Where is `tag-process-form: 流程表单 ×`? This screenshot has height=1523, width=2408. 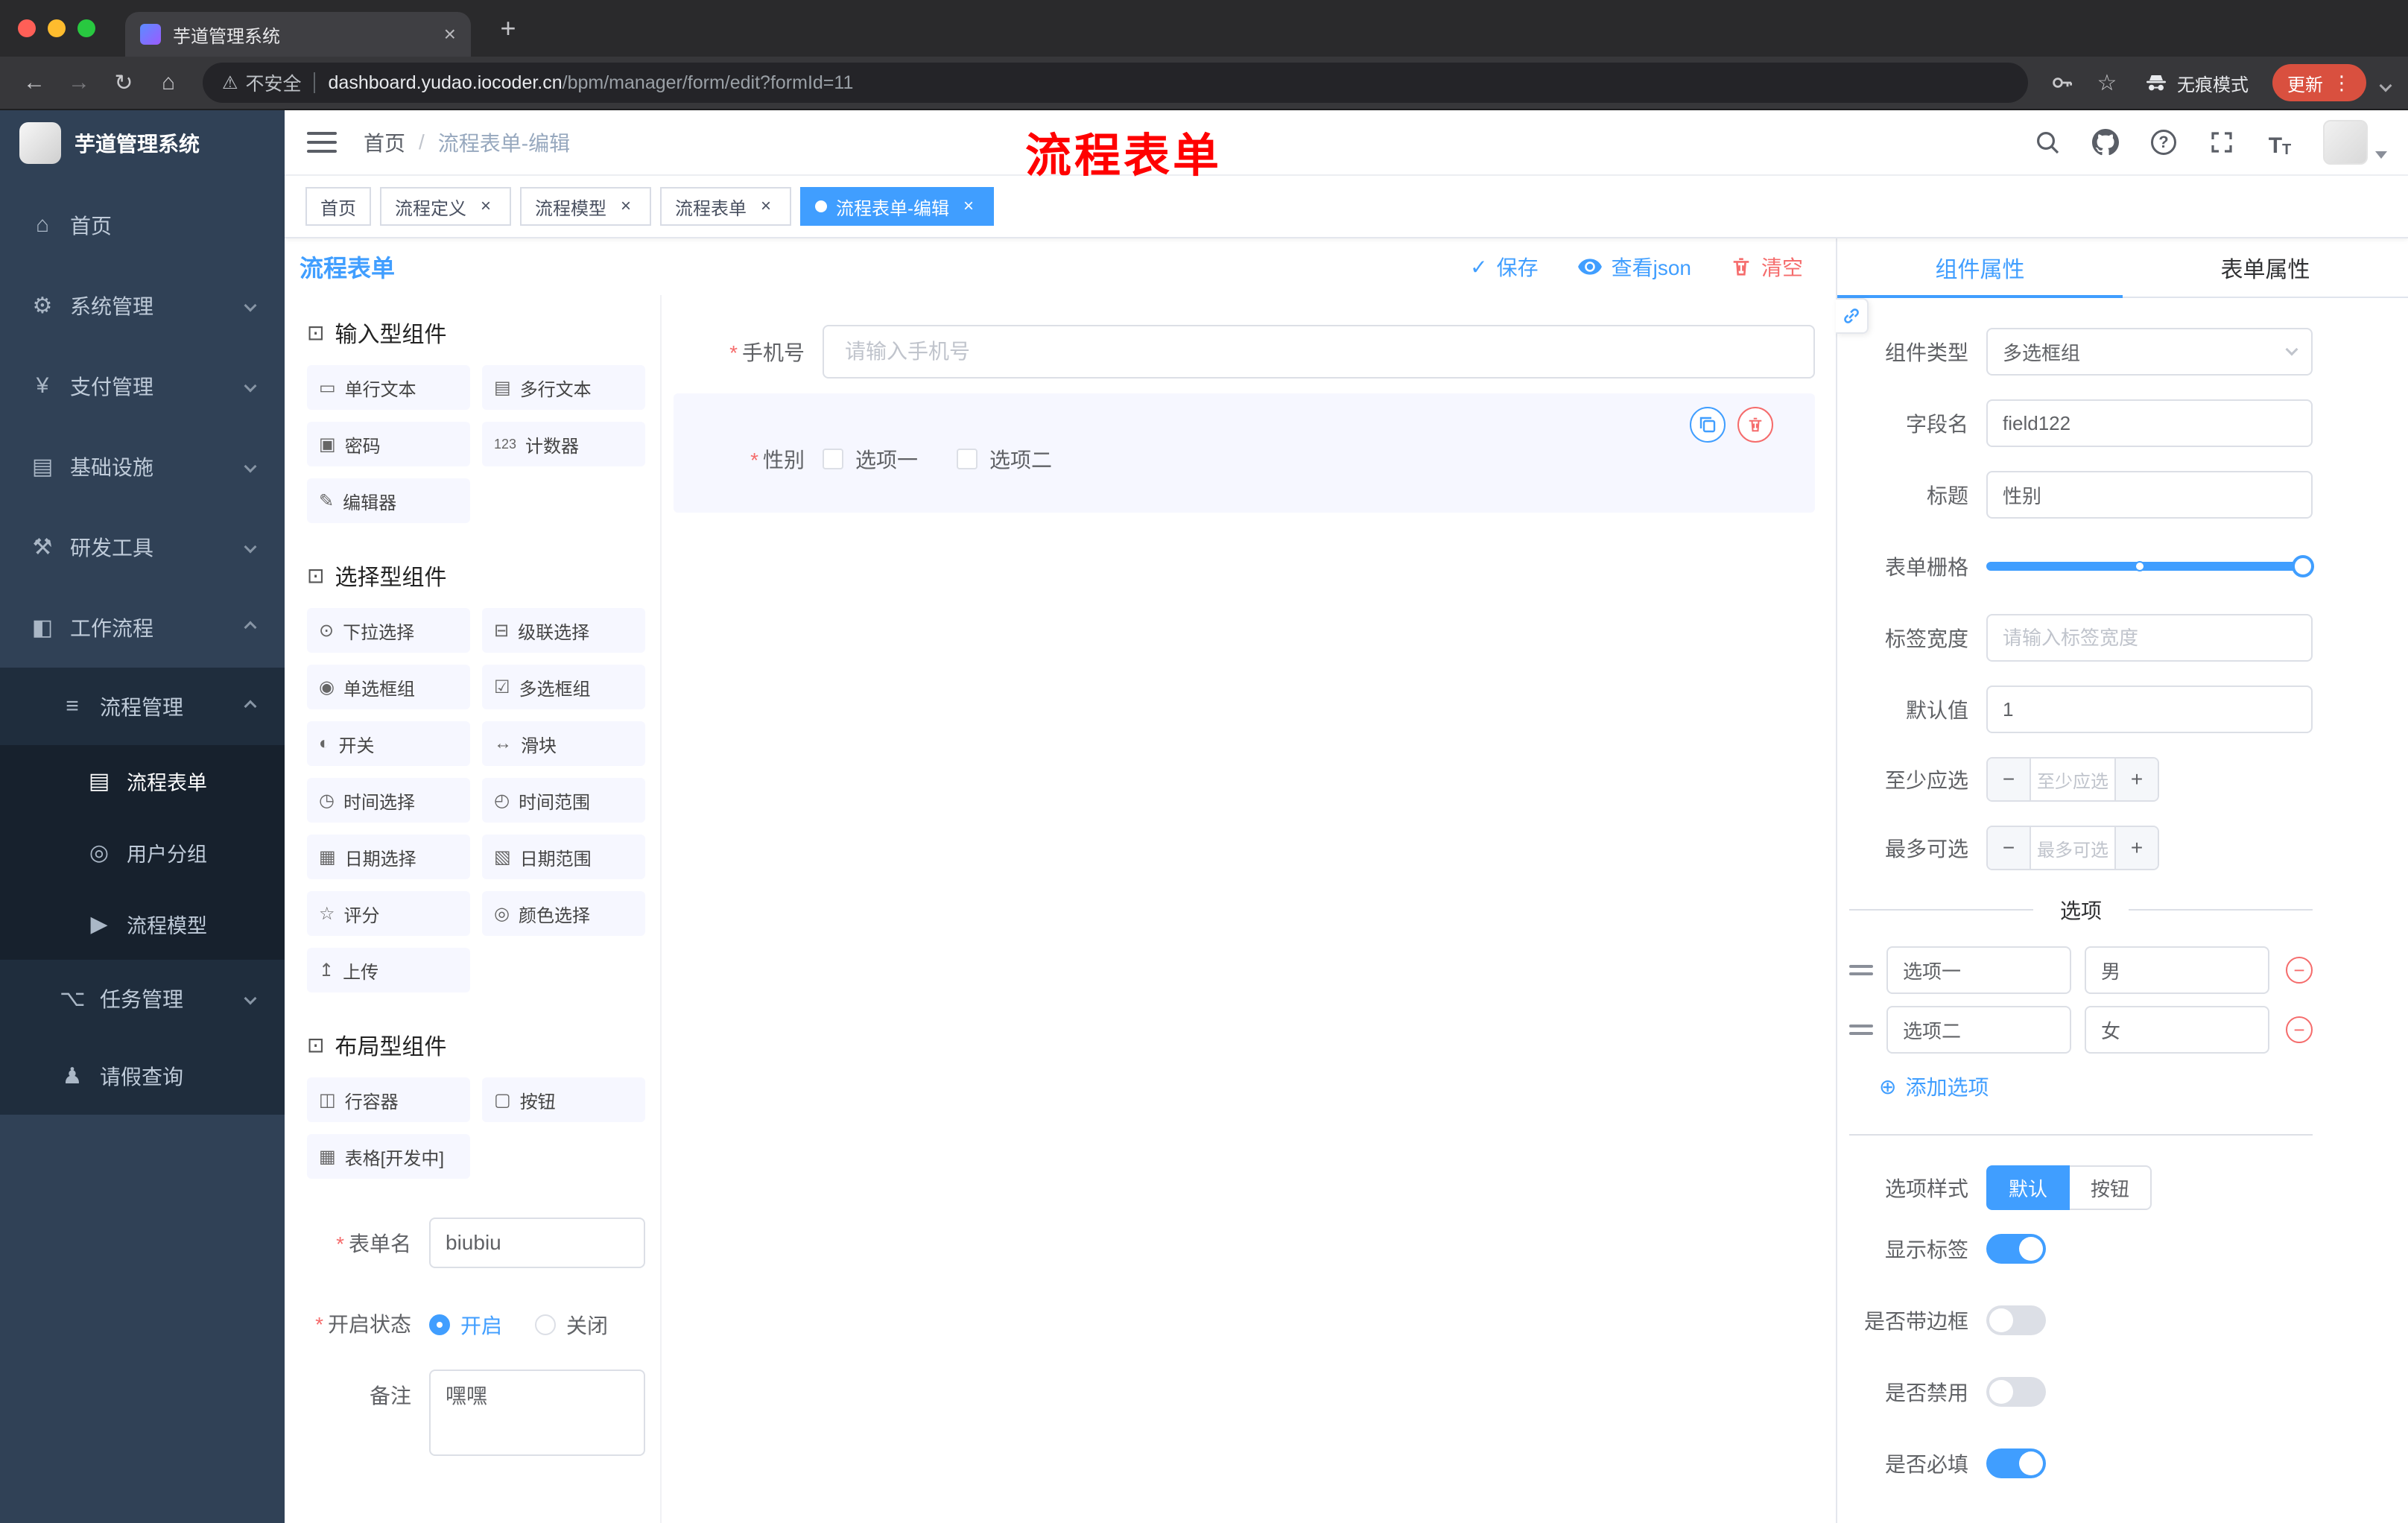 tag-process-form: 流程表单 × is located at coordinates (725, 207).